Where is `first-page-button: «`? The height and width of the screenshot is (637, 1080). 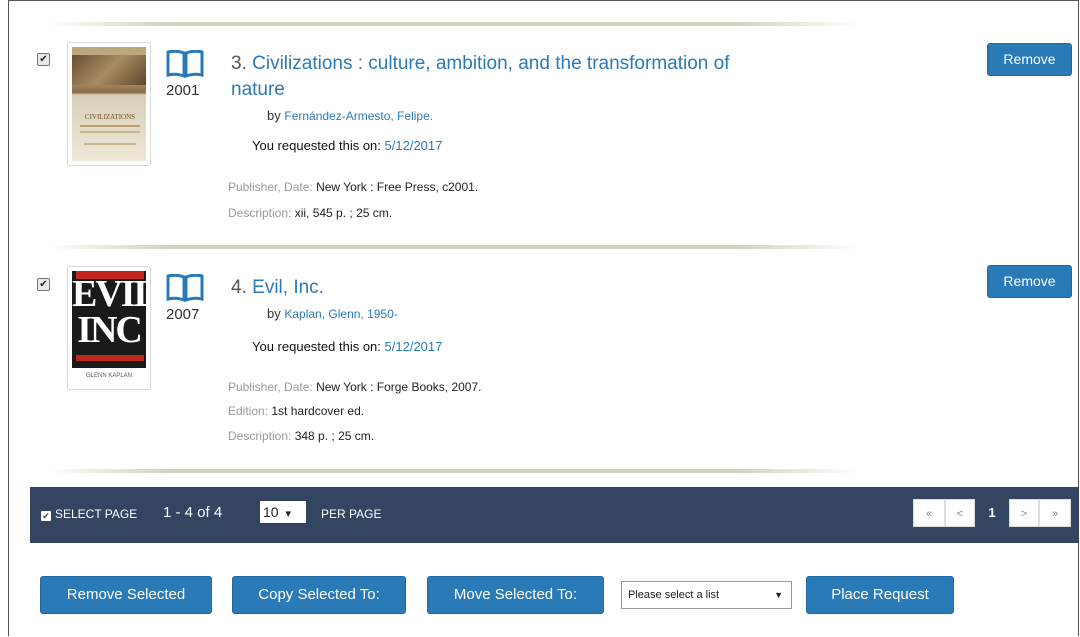 first-page-button: « is located at coordinates (929, 513).